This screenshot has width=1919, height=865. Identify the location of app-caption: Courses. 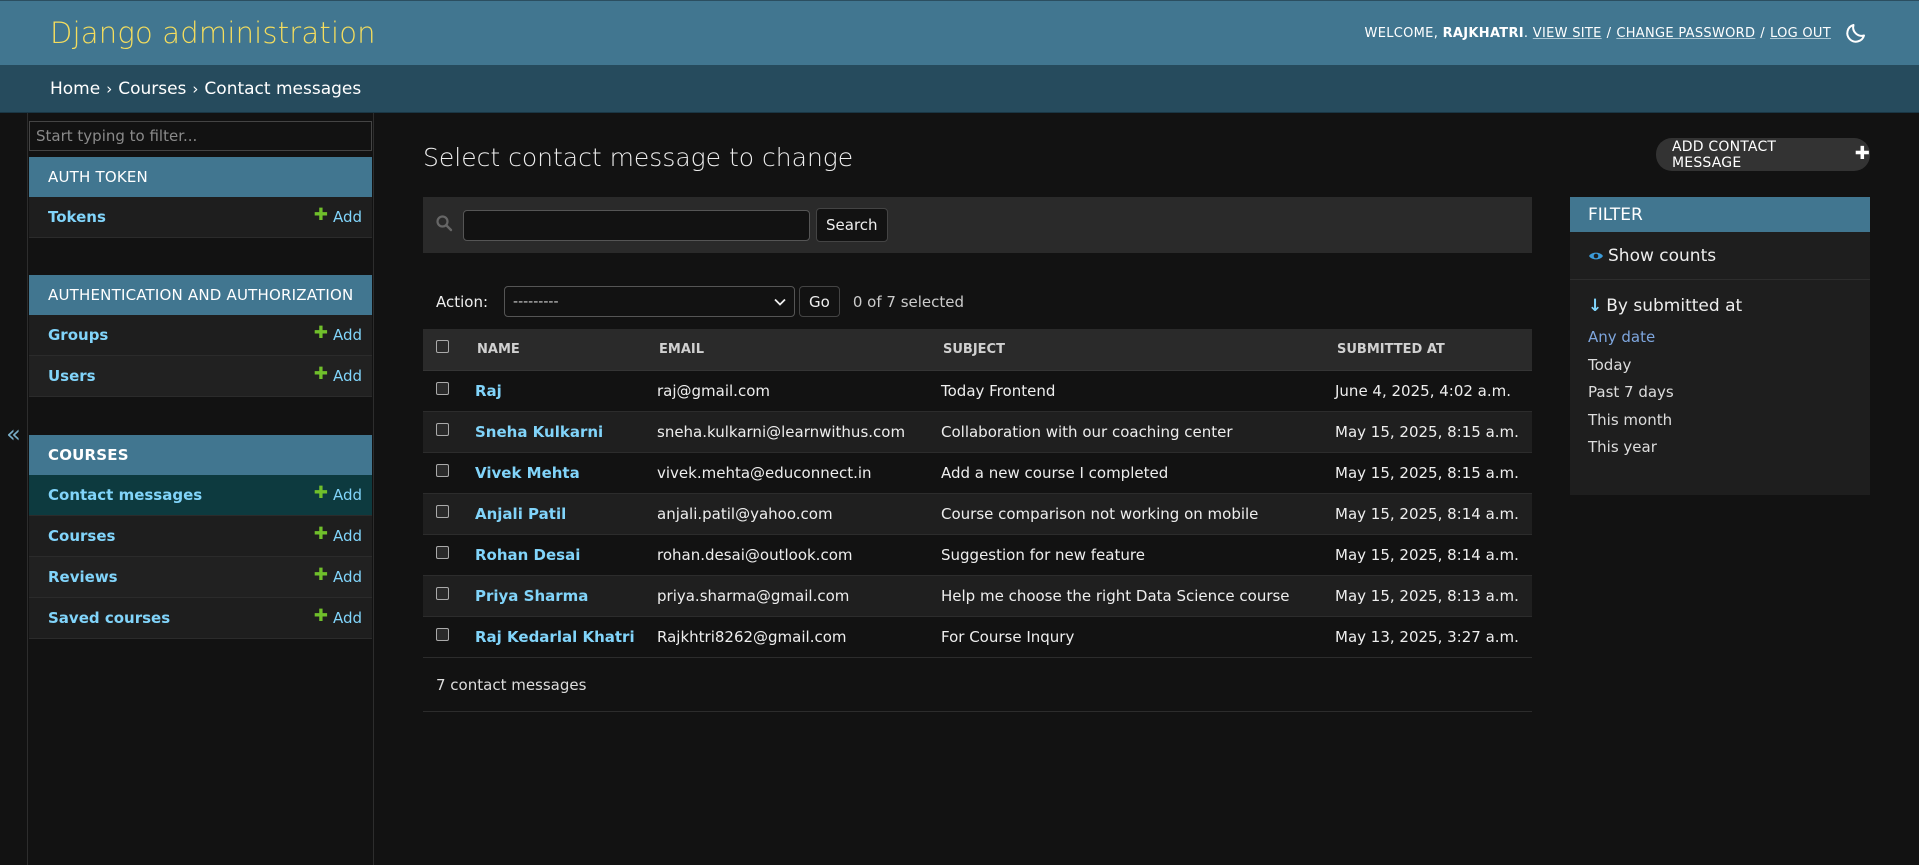
(200, 455).